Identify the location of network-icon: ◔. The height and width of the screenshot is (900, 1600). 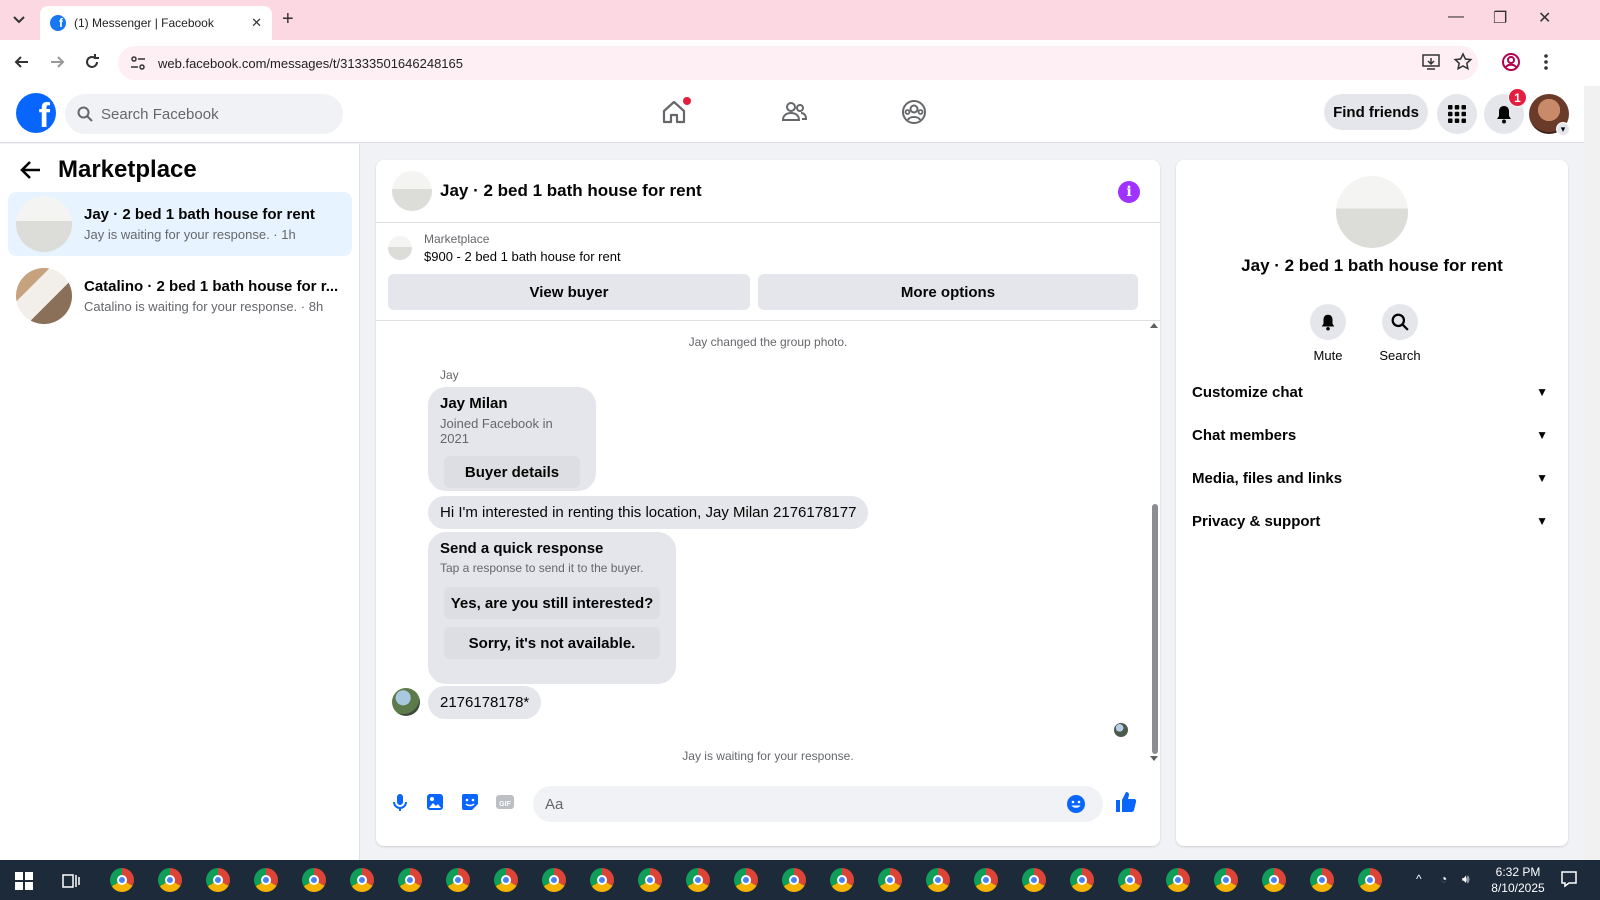
(1443, 879).